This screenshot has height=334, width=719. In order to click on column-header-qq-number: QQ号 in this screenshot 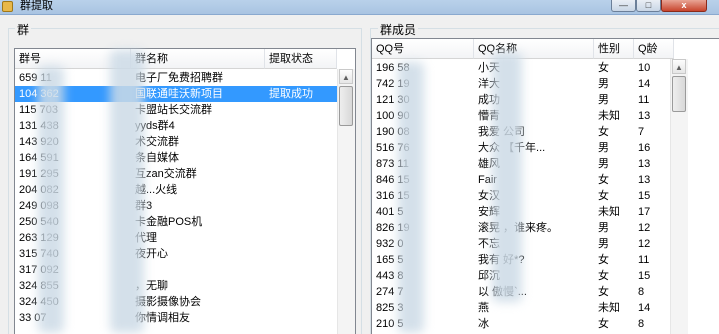, I will do `click(423, 49)`.